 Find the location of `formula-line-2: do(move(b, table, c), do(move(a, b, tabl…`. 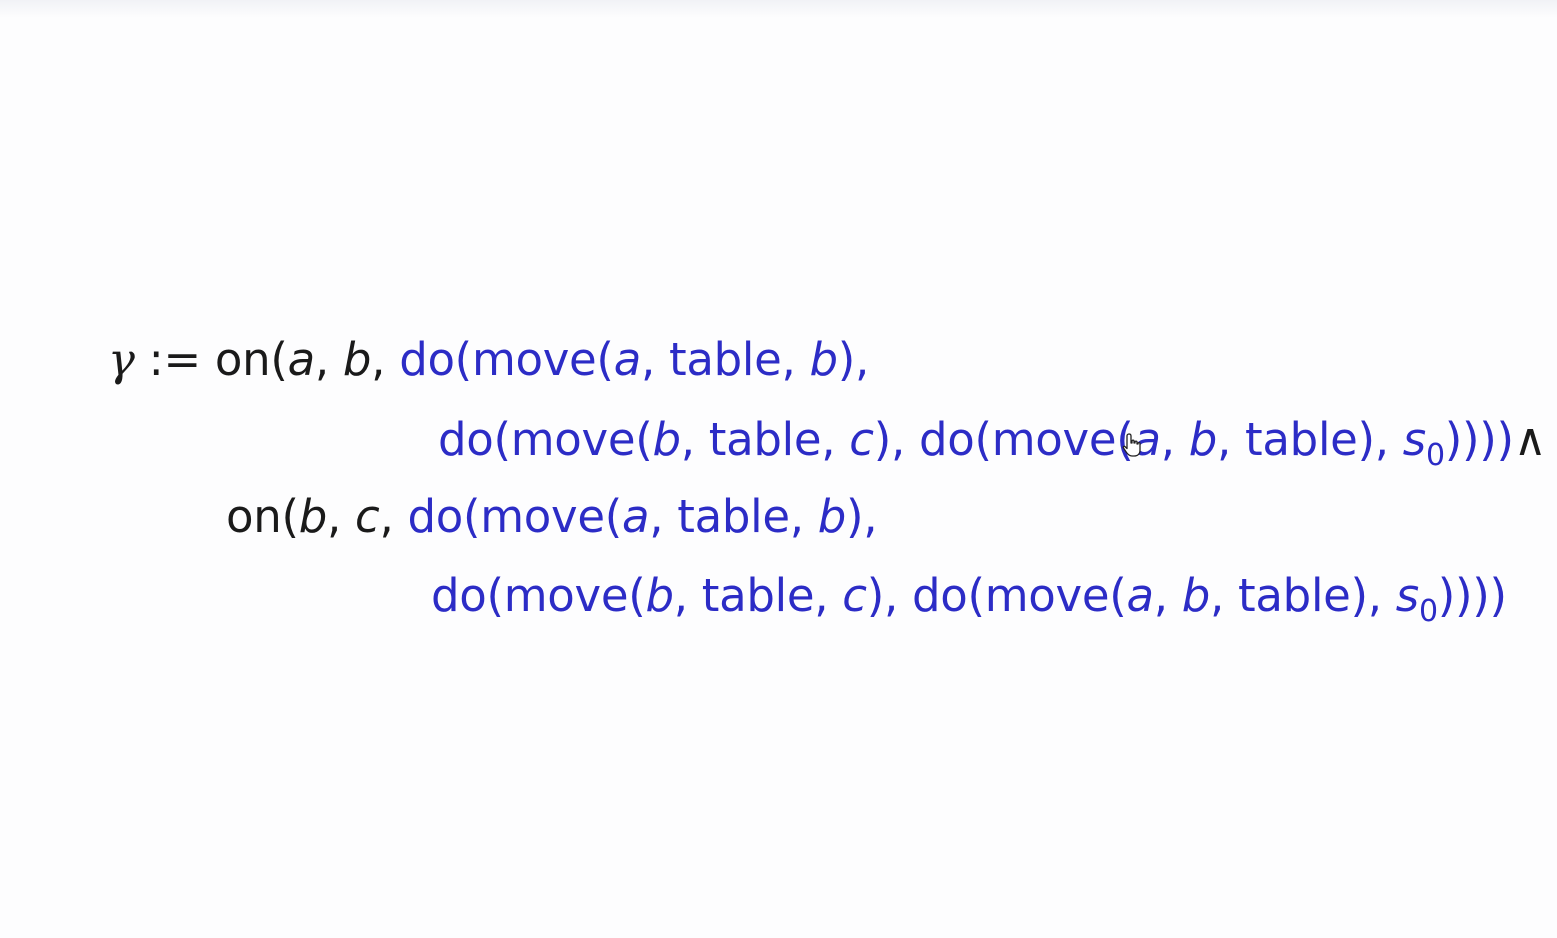

formula-line-2: do(move(b, table, c), do(move(a, b, tabl… is located at coordinates (992, 441).